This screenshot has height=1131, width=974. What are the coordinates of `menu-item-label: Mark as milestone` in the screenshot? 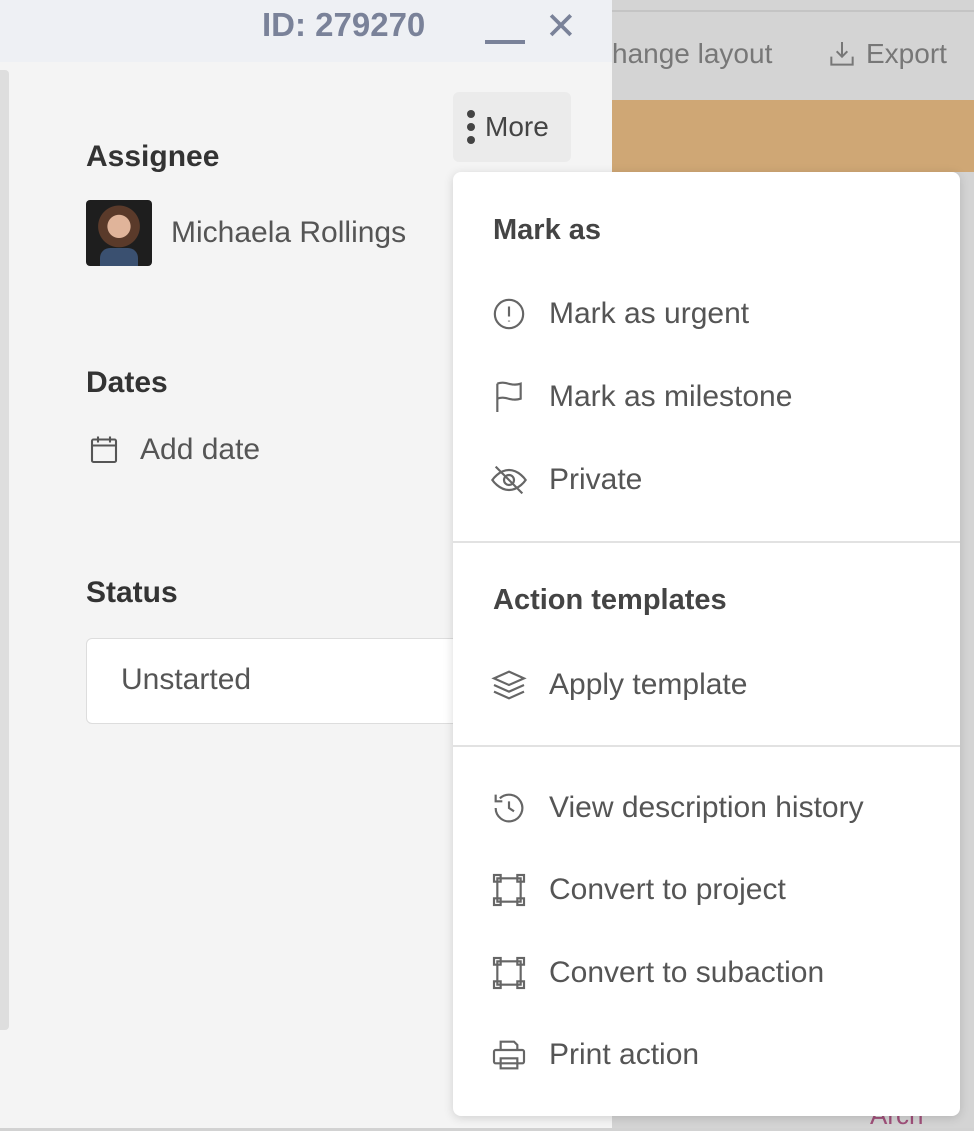 It's located at (671, 396).